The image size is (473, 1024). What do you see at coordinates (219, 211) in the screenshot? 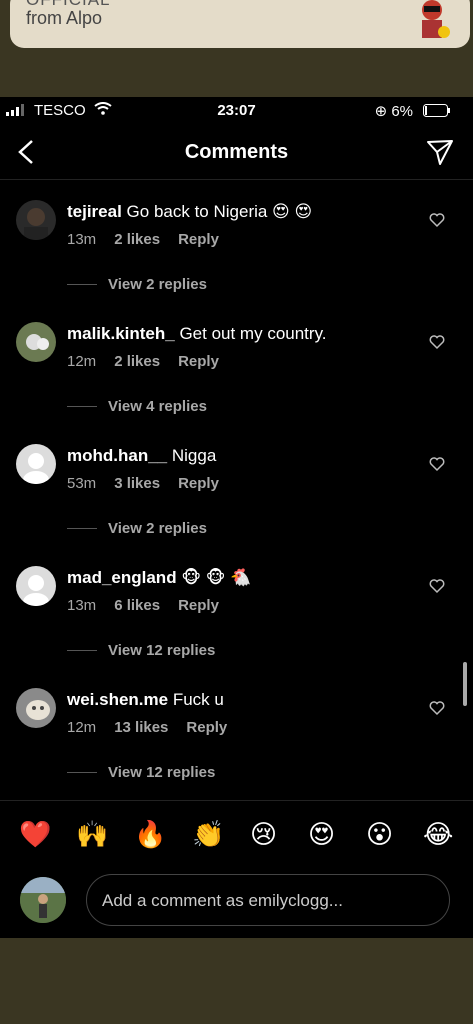
I see `comment-body: Go back to Nigeria 😍 😍` at bounding box center [219, 211].